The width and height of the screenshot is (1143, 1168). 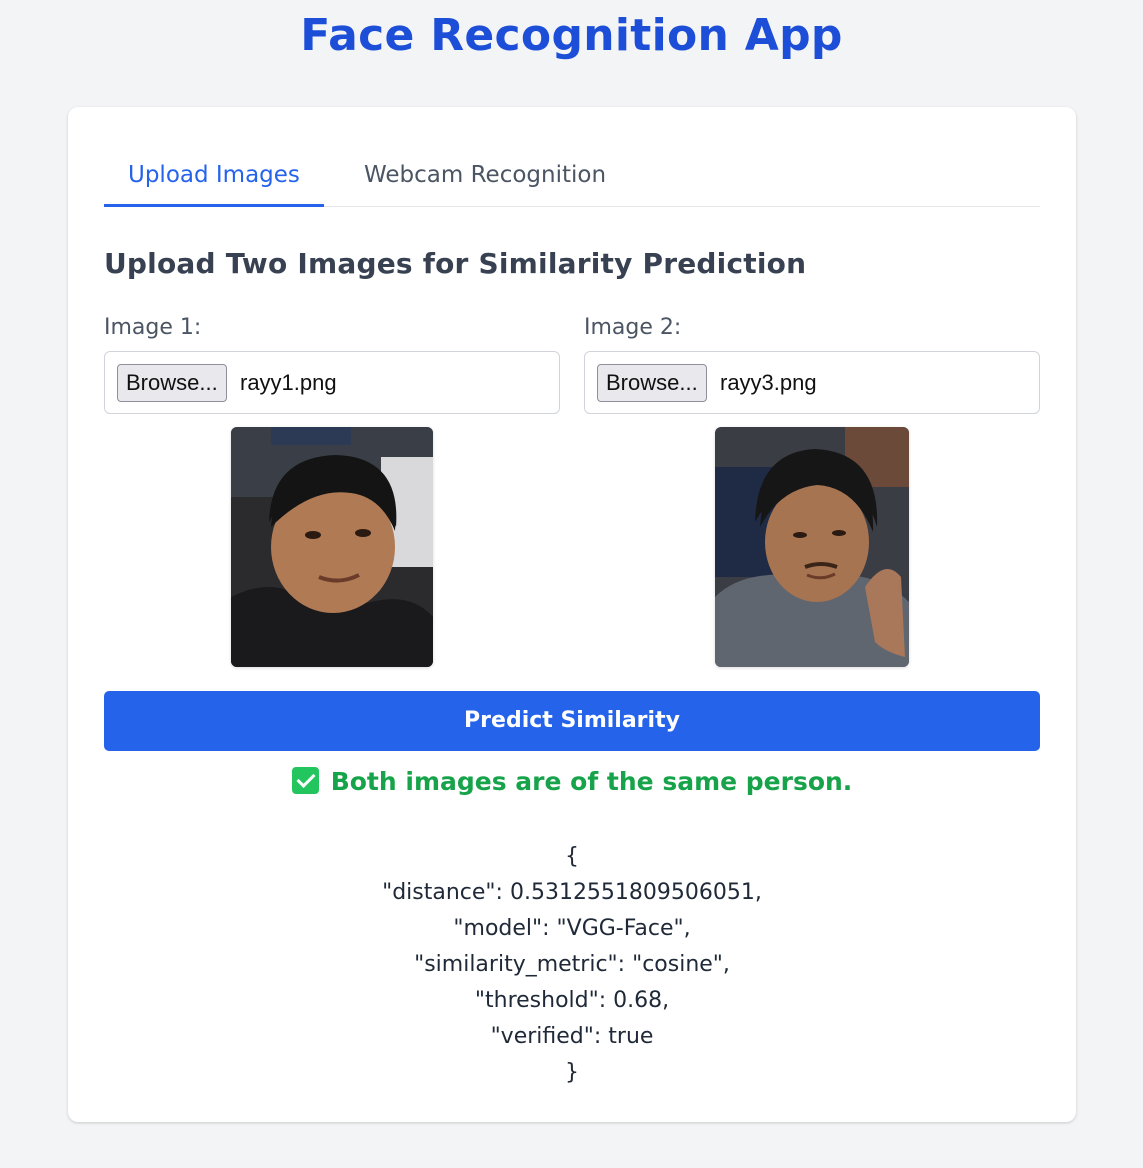 I want to click on tab-bar: Upload Images Webcam Recognition, so click(x=572, y=182).